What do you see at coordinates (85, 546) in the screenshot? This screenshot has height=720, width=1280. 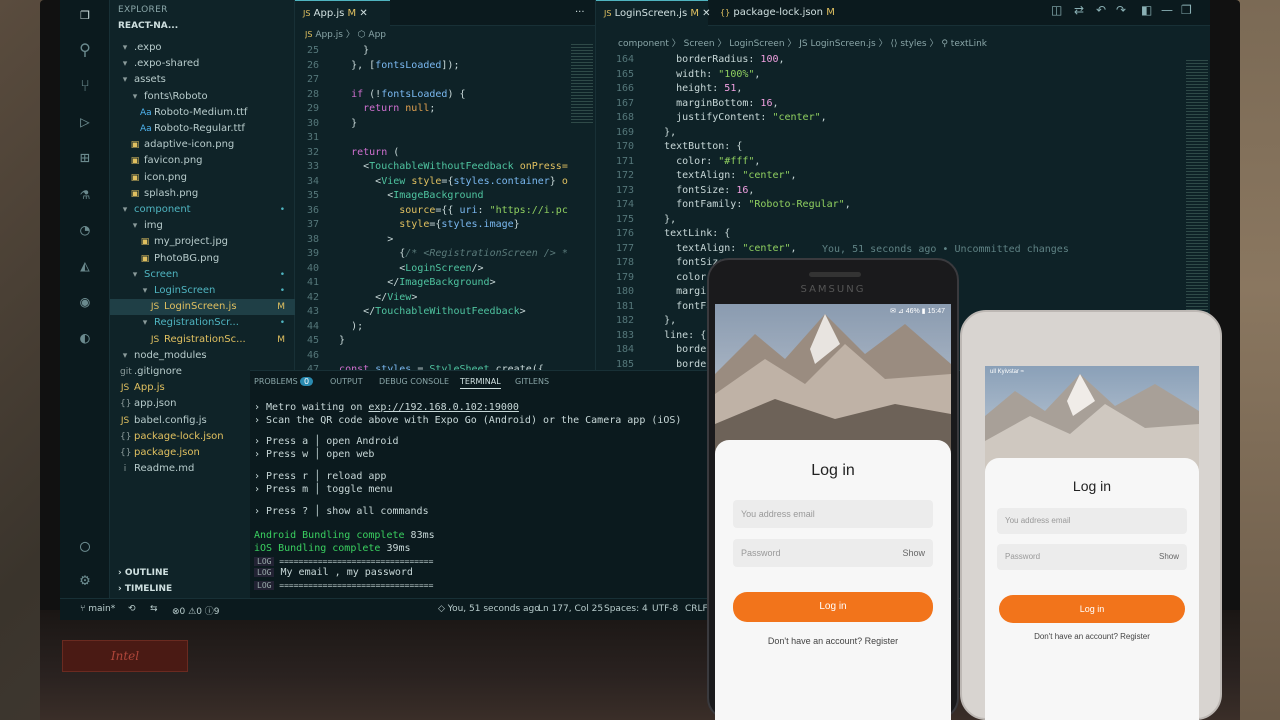 I see `account-icon: ◯` at bounding box center [85, 546].